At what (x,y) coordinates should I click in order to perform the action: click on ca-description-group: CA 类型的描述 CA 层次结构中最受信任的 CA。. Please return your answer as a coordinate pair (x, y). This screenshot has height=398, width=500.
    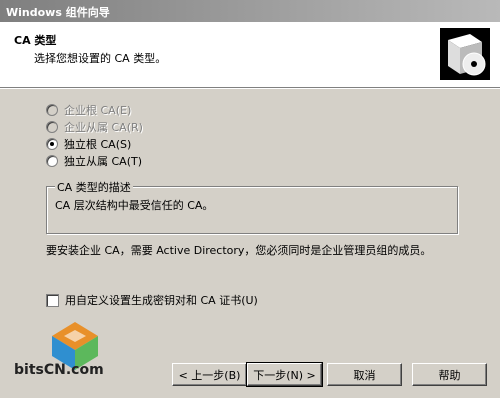
    Looking at the image, I should click on (252, 206).